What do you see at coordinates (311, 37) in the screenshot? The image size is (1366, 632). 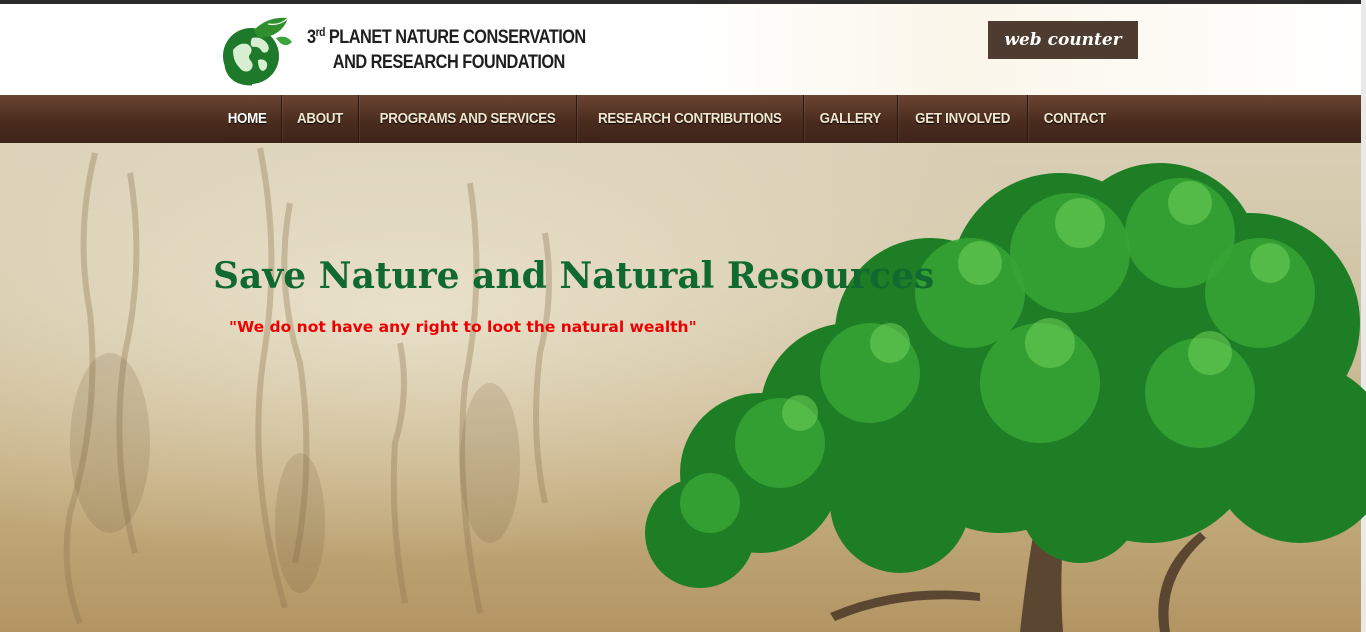 I see `brand-prefix: 3` at bounding box center [311, 37].